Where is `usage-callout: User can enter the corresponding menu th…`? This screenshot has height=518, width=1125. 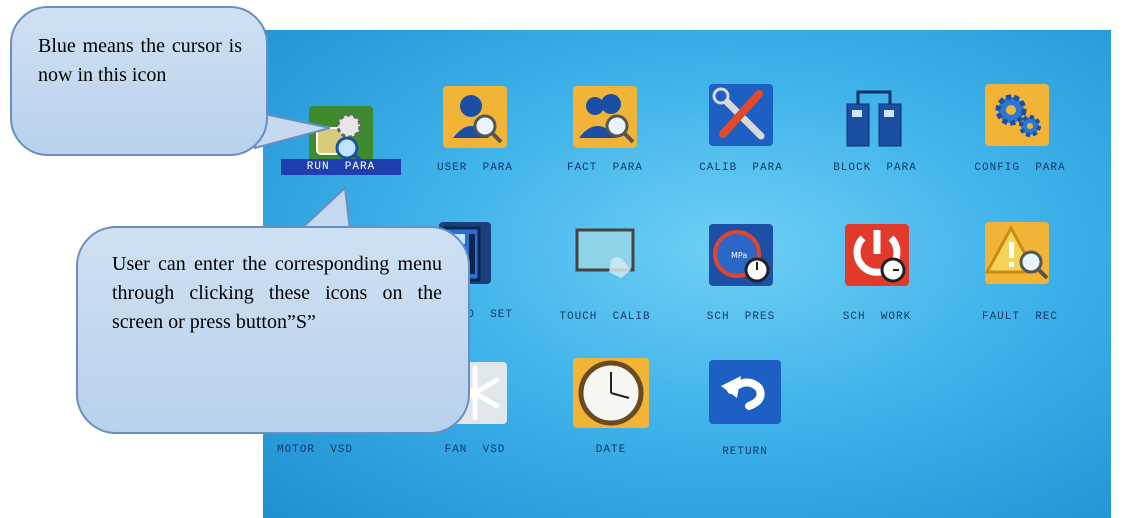 usage-callout: User can enter the corresponding menu th… is located at coordinates (273, 330).